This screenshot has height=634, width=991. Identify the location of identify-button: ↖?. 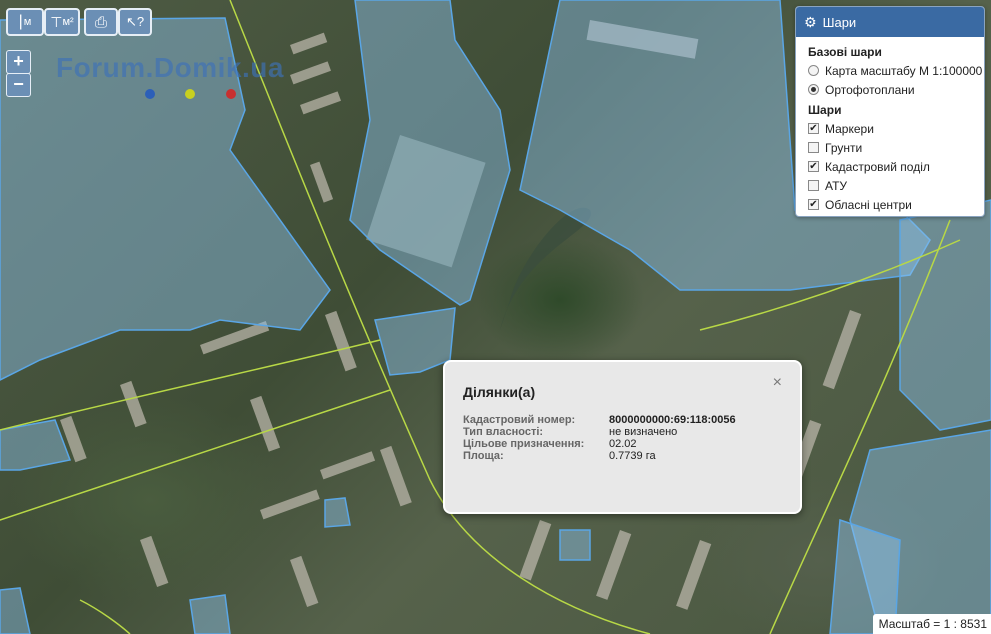
(135, 22).